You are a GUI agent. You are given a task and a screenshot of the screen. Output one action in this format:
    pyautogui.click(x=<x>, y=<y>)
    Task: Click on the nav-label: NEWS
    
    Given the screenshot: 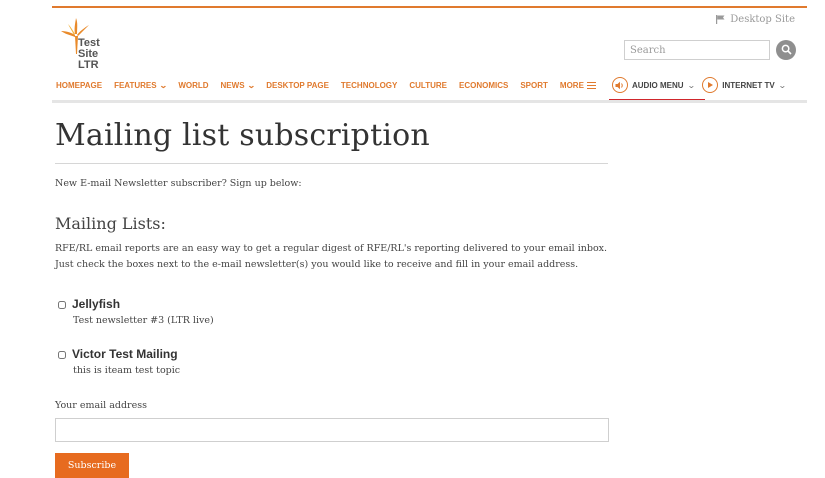 What is the action you would take?
    pyautogui.click(x=232, y=85)
    